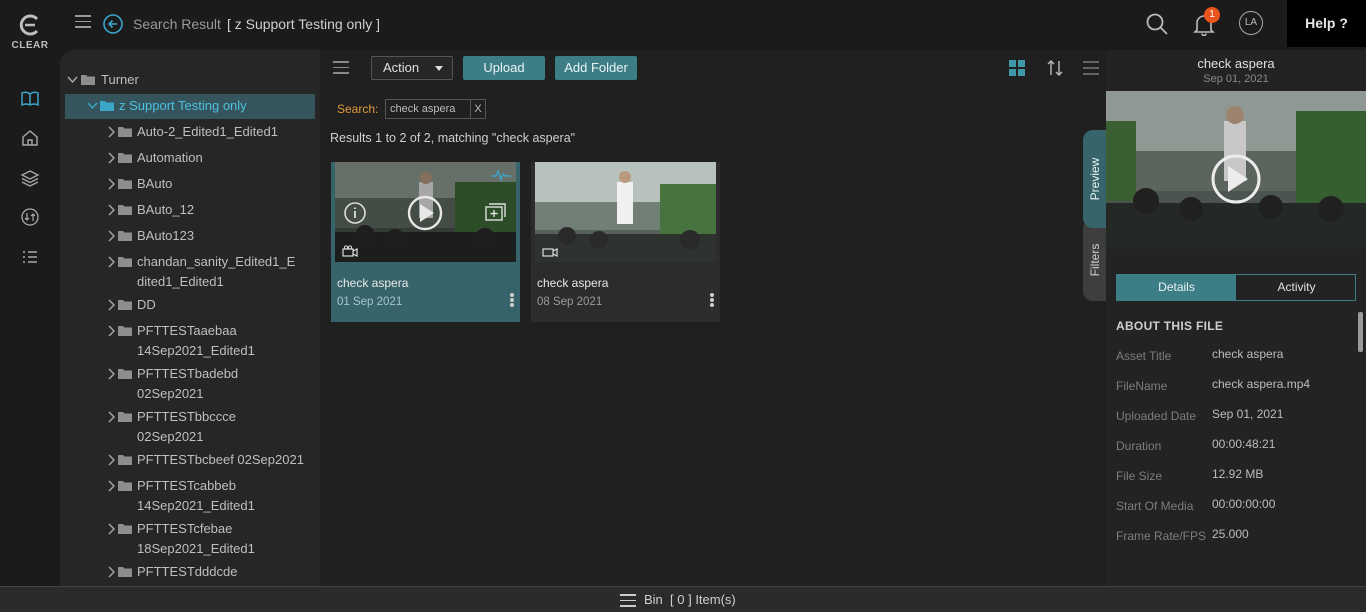 This screenshot has height=612, width=1366. Describe the element at coordinates (1017, 68) in the screenshot. I see `grid-view-icon` at that location.